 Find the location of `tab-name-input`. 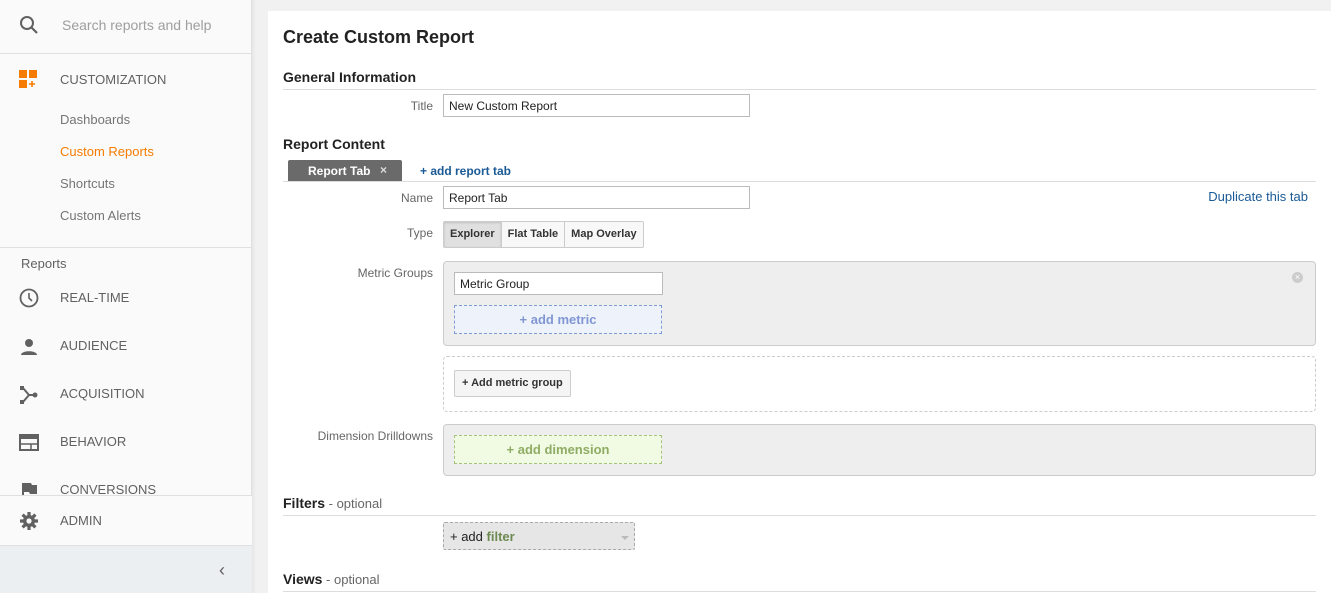

tab-name-input is located at coordinates (596, 197).